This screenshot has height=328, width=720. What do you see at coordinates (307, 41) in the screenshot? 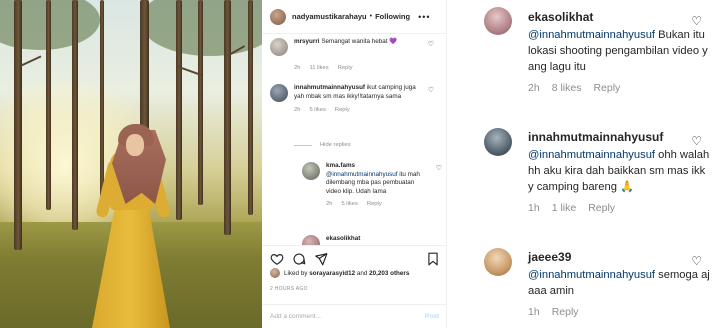
I see `commenter-username: mrsyurri` at bounding box center [307, 41].